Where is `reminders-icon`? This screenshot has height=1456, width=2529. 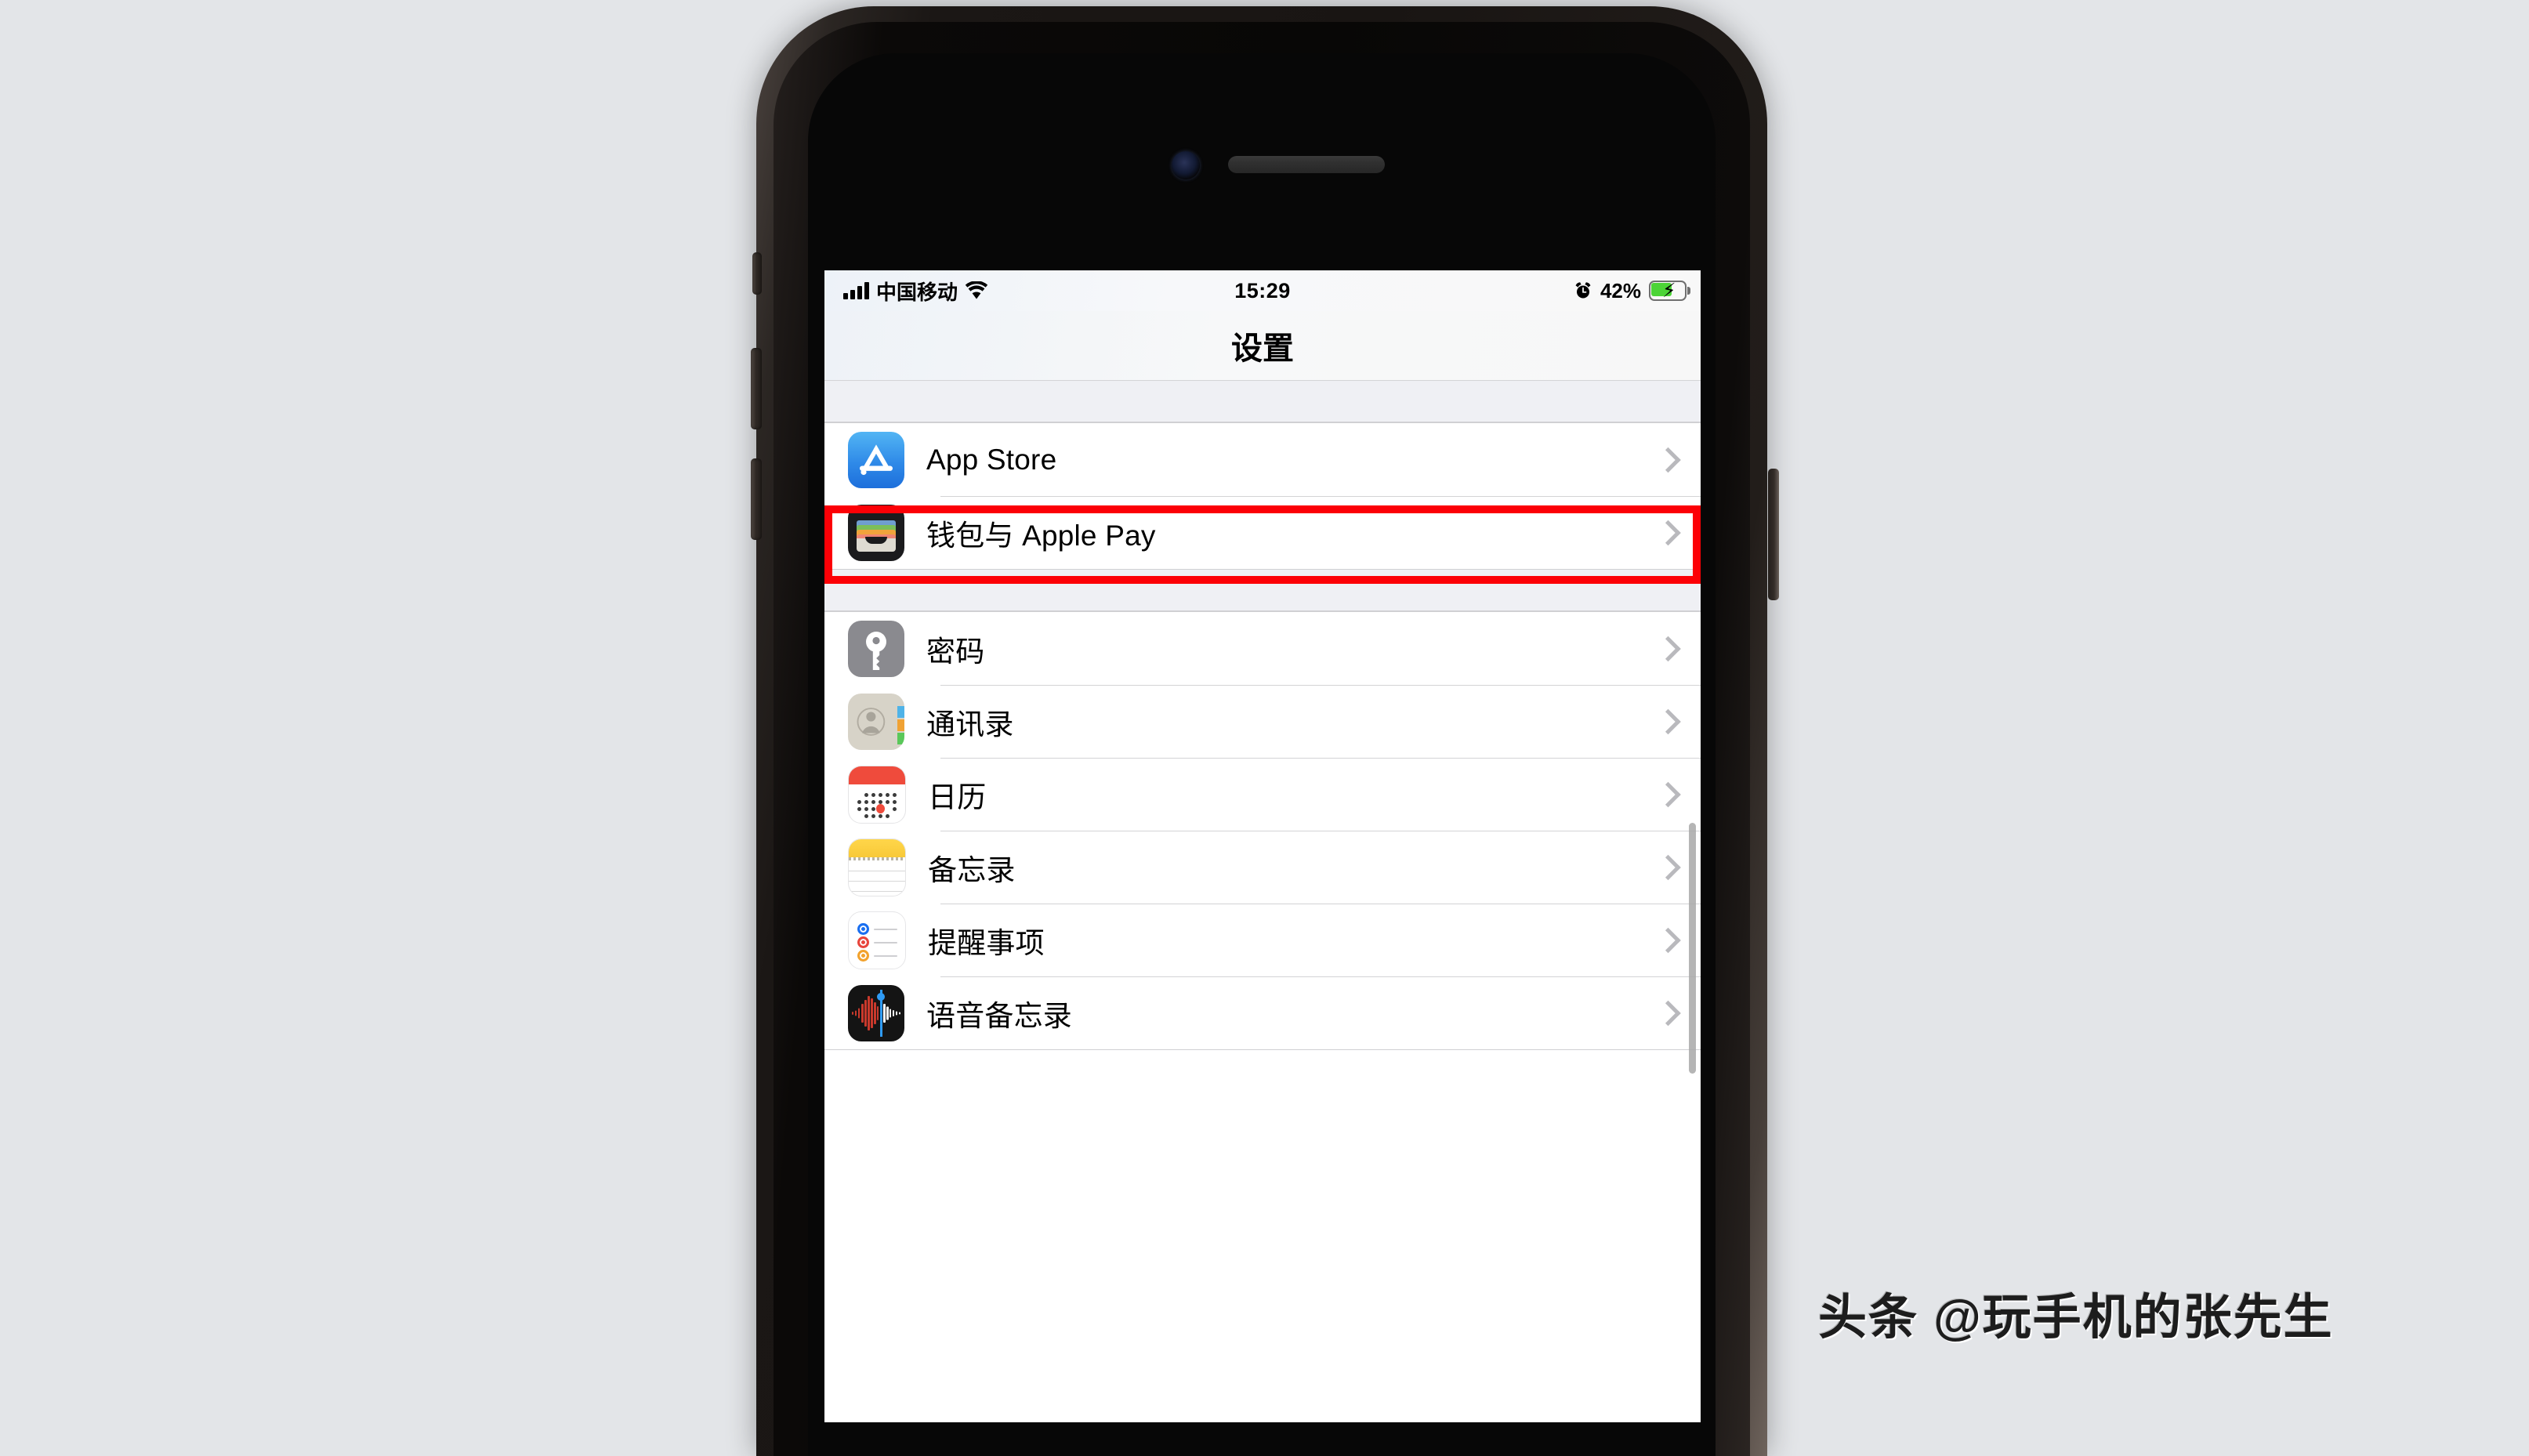
reminders-icon is located at coordinates (877, 940).